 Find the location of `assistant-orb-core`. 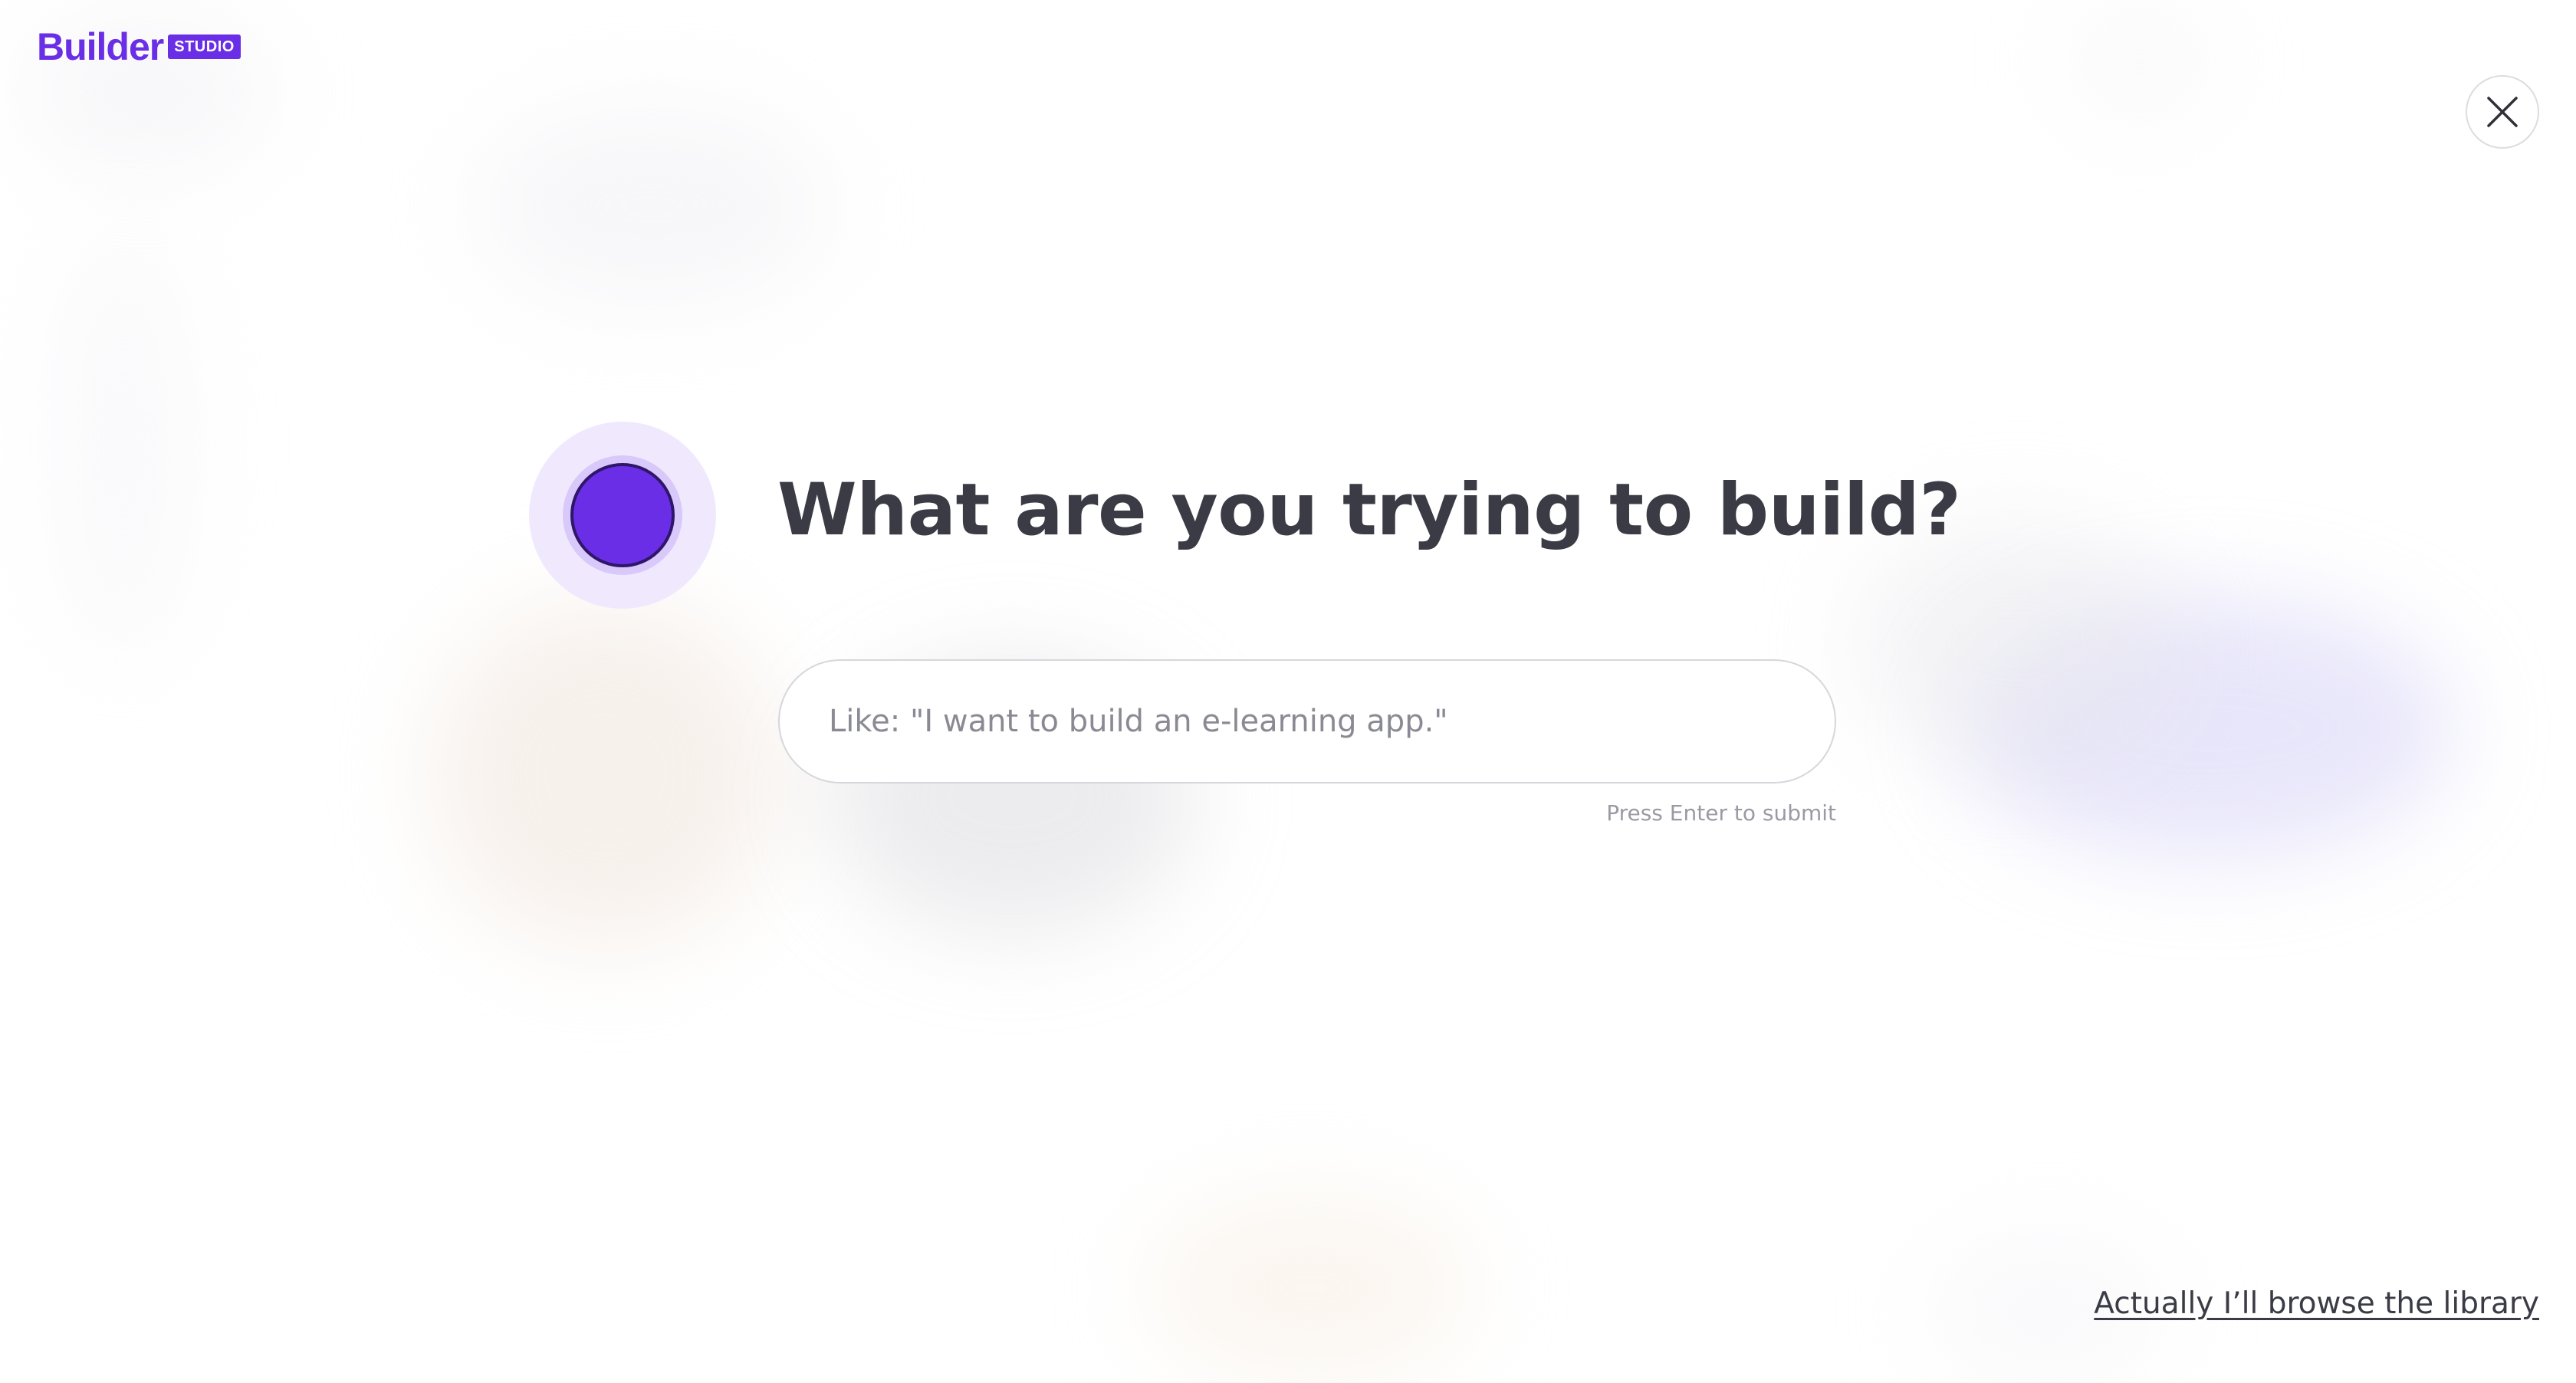

assistant-orb-core is located at coordinates (623, 515).